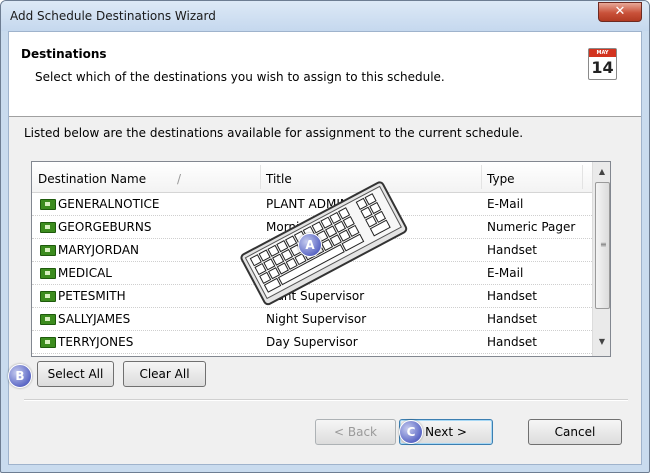 Image resolution: width=650 pixels, height=473 pixels. I want to click on cancel-button: Cancel, so click(575, 432).